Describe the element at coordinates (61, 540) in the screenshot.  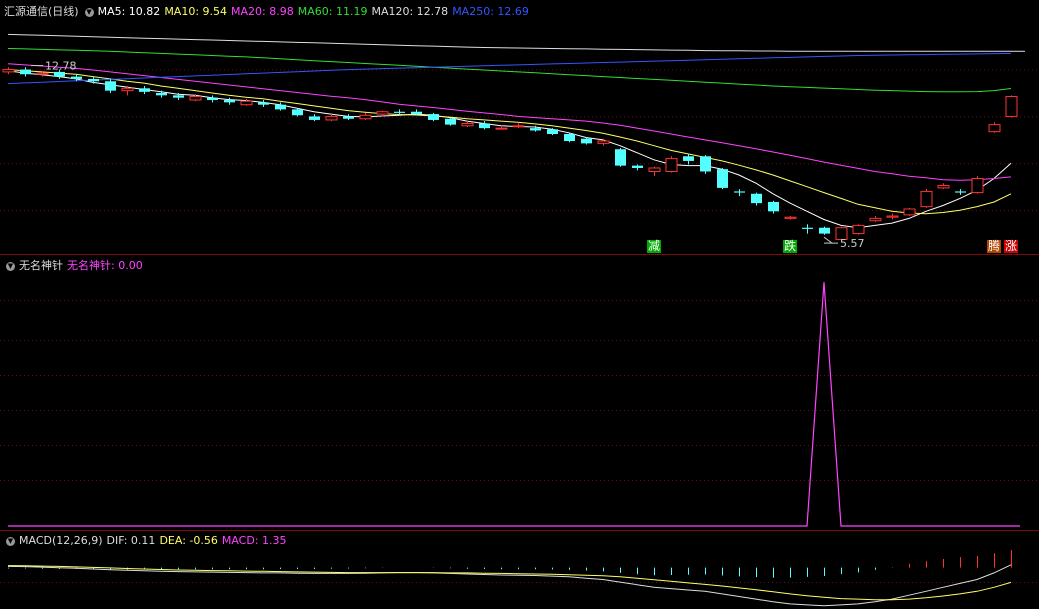
I see `macd-name: MACD(12,26,9)` at that location.